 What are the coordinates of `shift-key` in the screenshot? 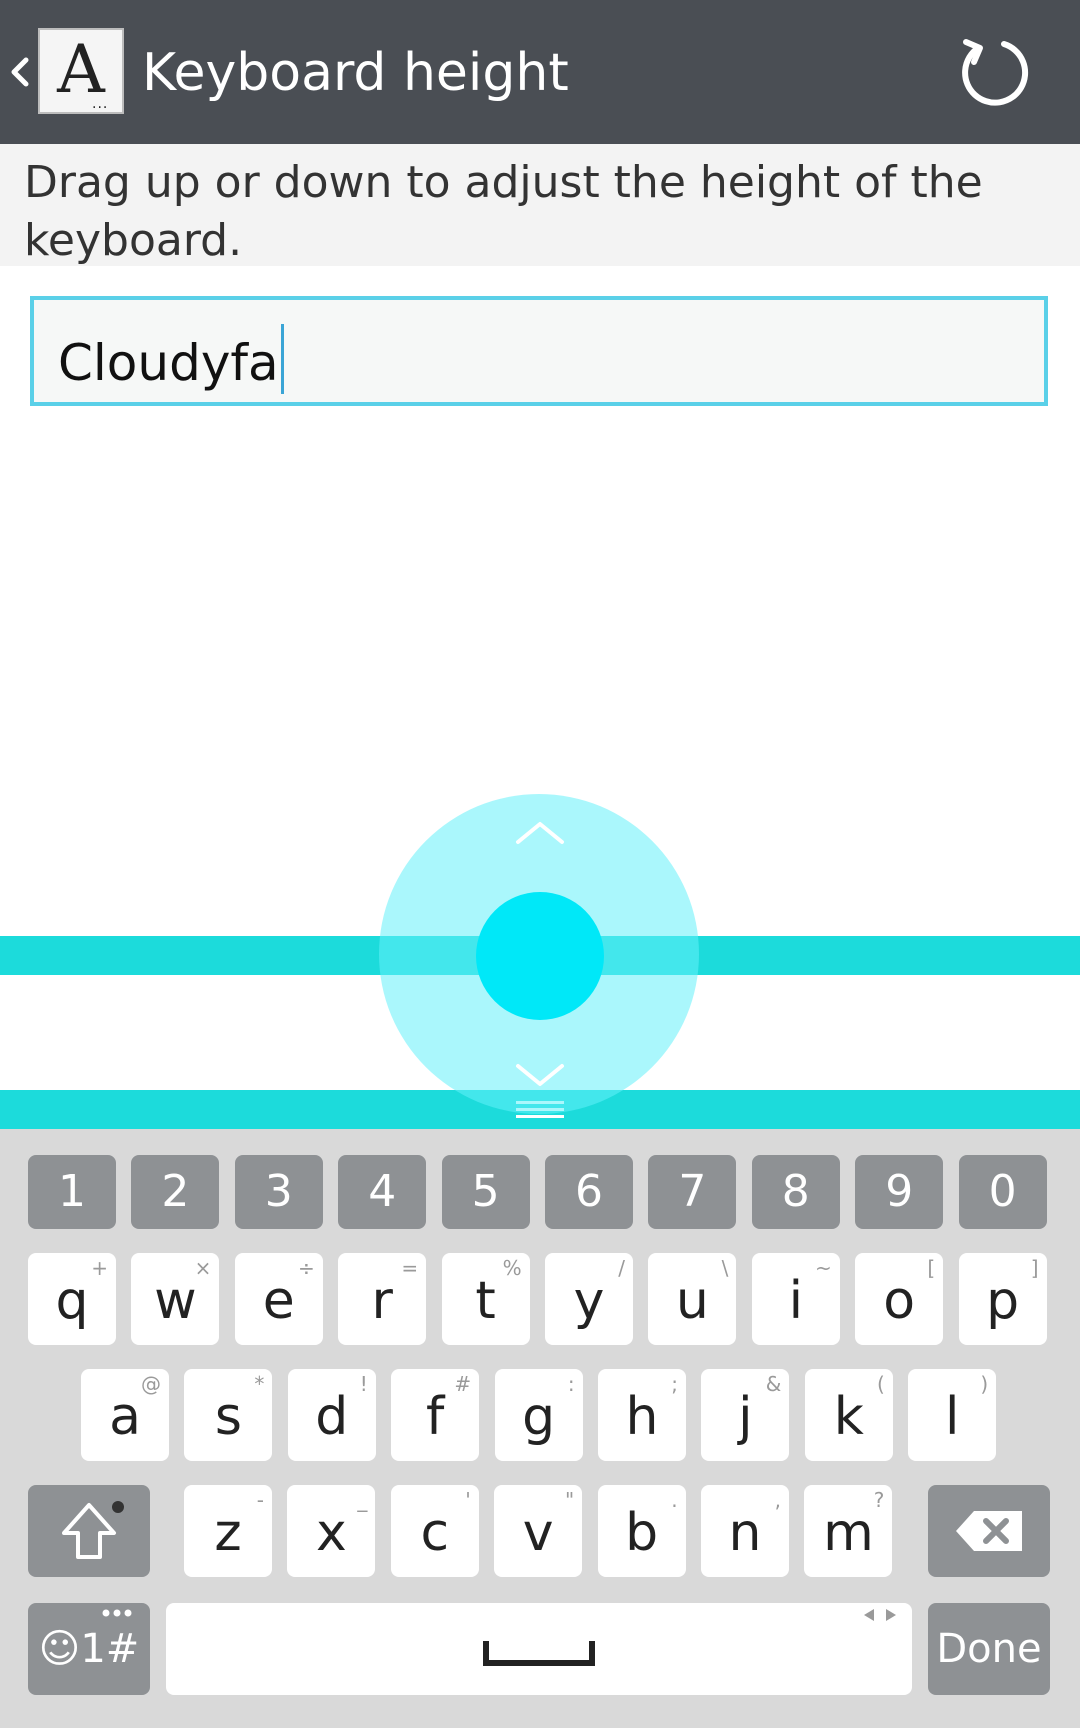 It's located at (89, 1531).